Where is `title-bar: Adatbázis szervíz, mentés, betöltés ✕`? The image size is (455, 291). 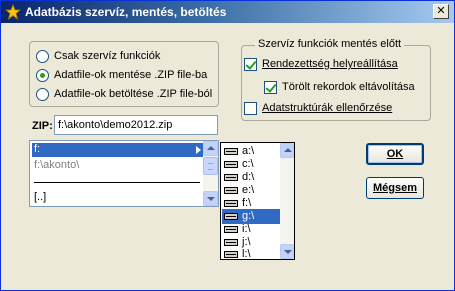
title-bar: Adatbázis szervíz, mentés, betöltés ✕ is located at coordinates (227, 12).